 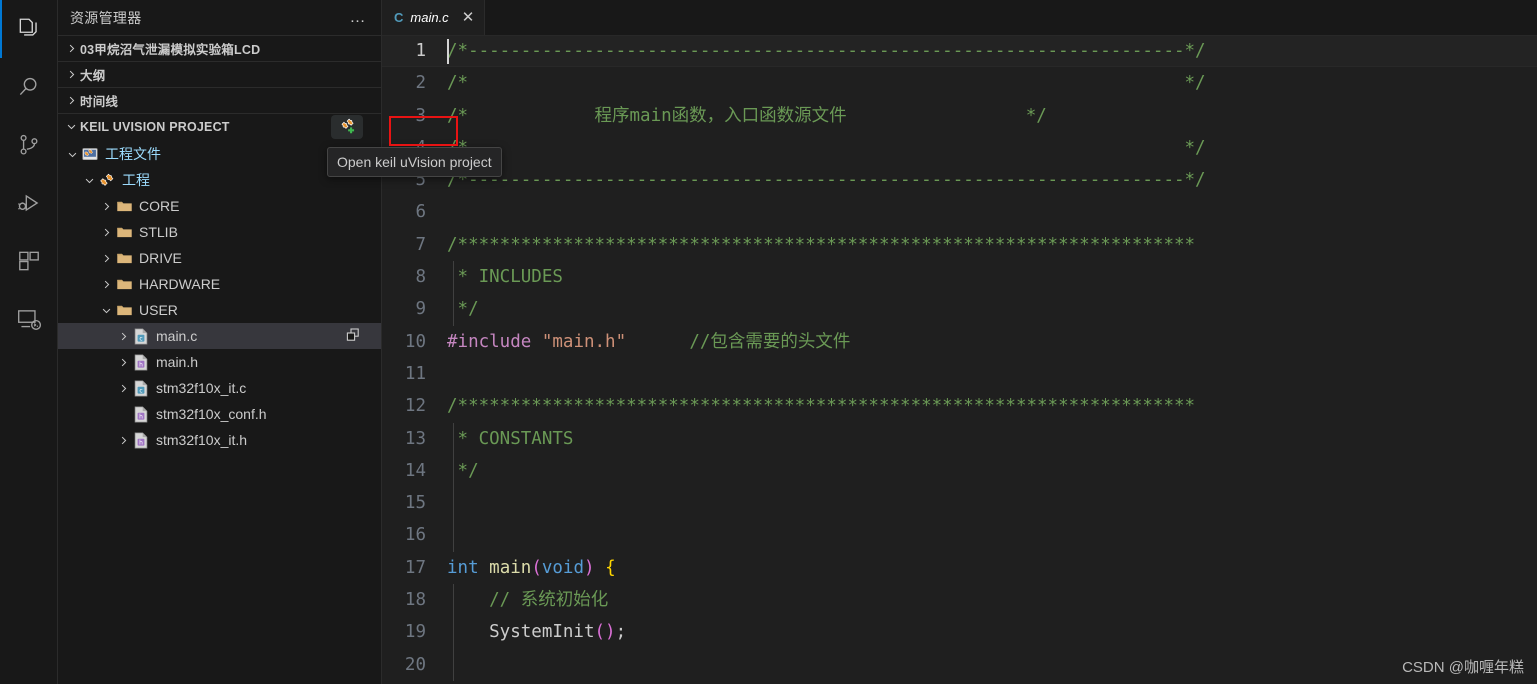 I want to click on code-line: 13 * CONSTANTS, so click(x=959, y=438).